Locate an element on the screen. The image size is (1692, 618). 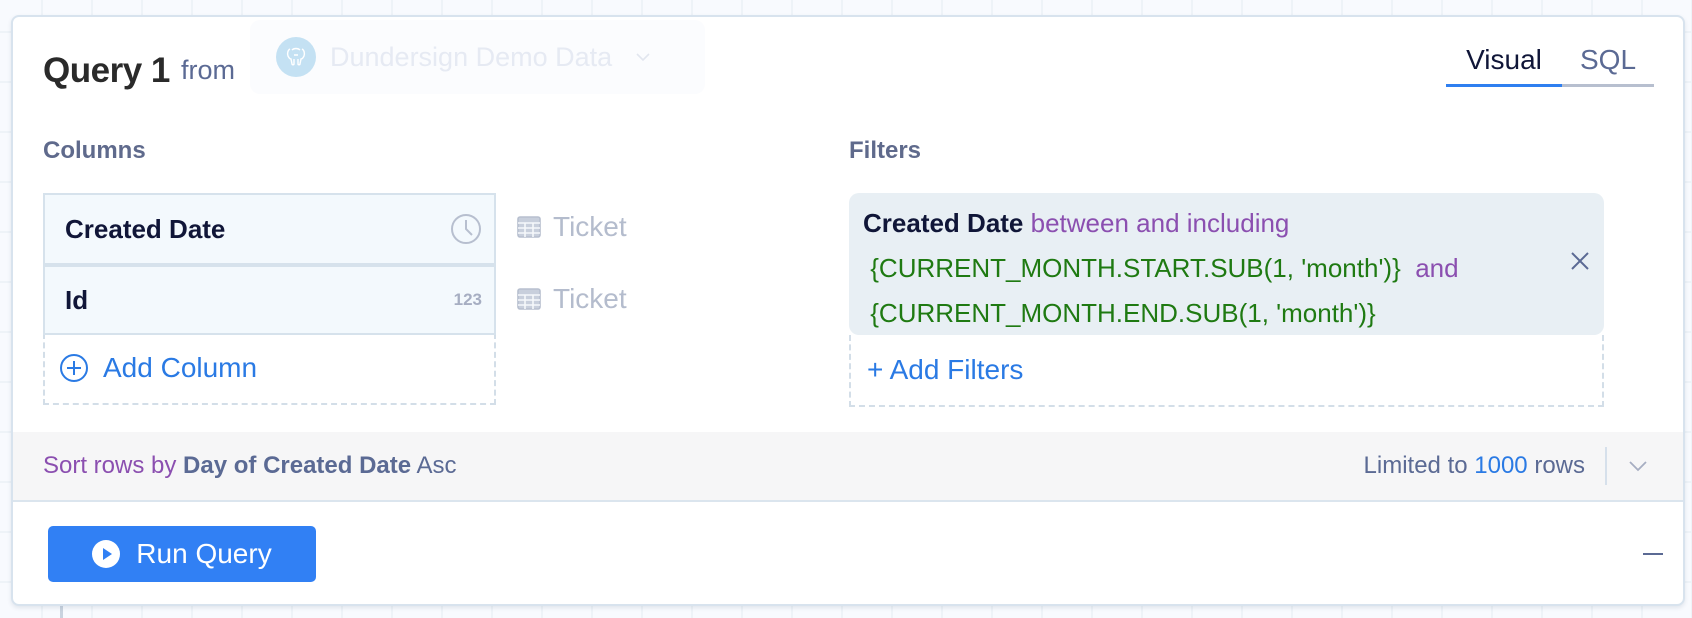
datasource-dropdown: Dundersign Demo Data is located at coordinates (477, 57).